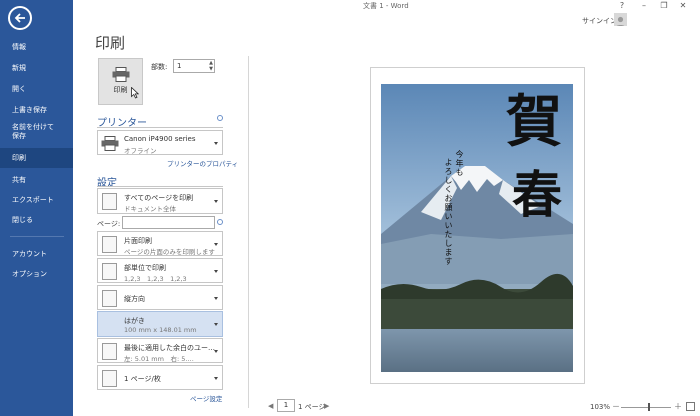  I want to click on printer-section-rule, so click(160, 127).